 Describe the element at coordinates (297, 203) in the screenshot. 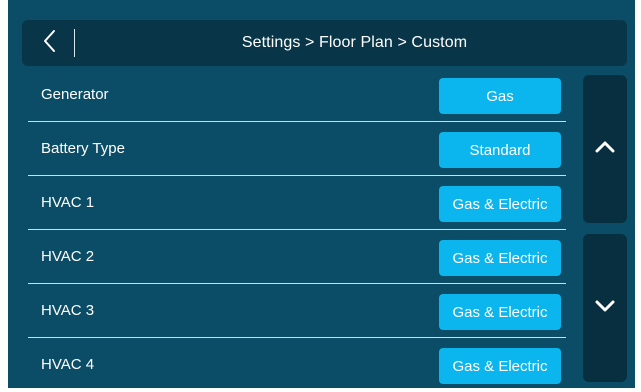

I see `list-item-hvac-1: HVAC 1 Gas & Electric` at that location.